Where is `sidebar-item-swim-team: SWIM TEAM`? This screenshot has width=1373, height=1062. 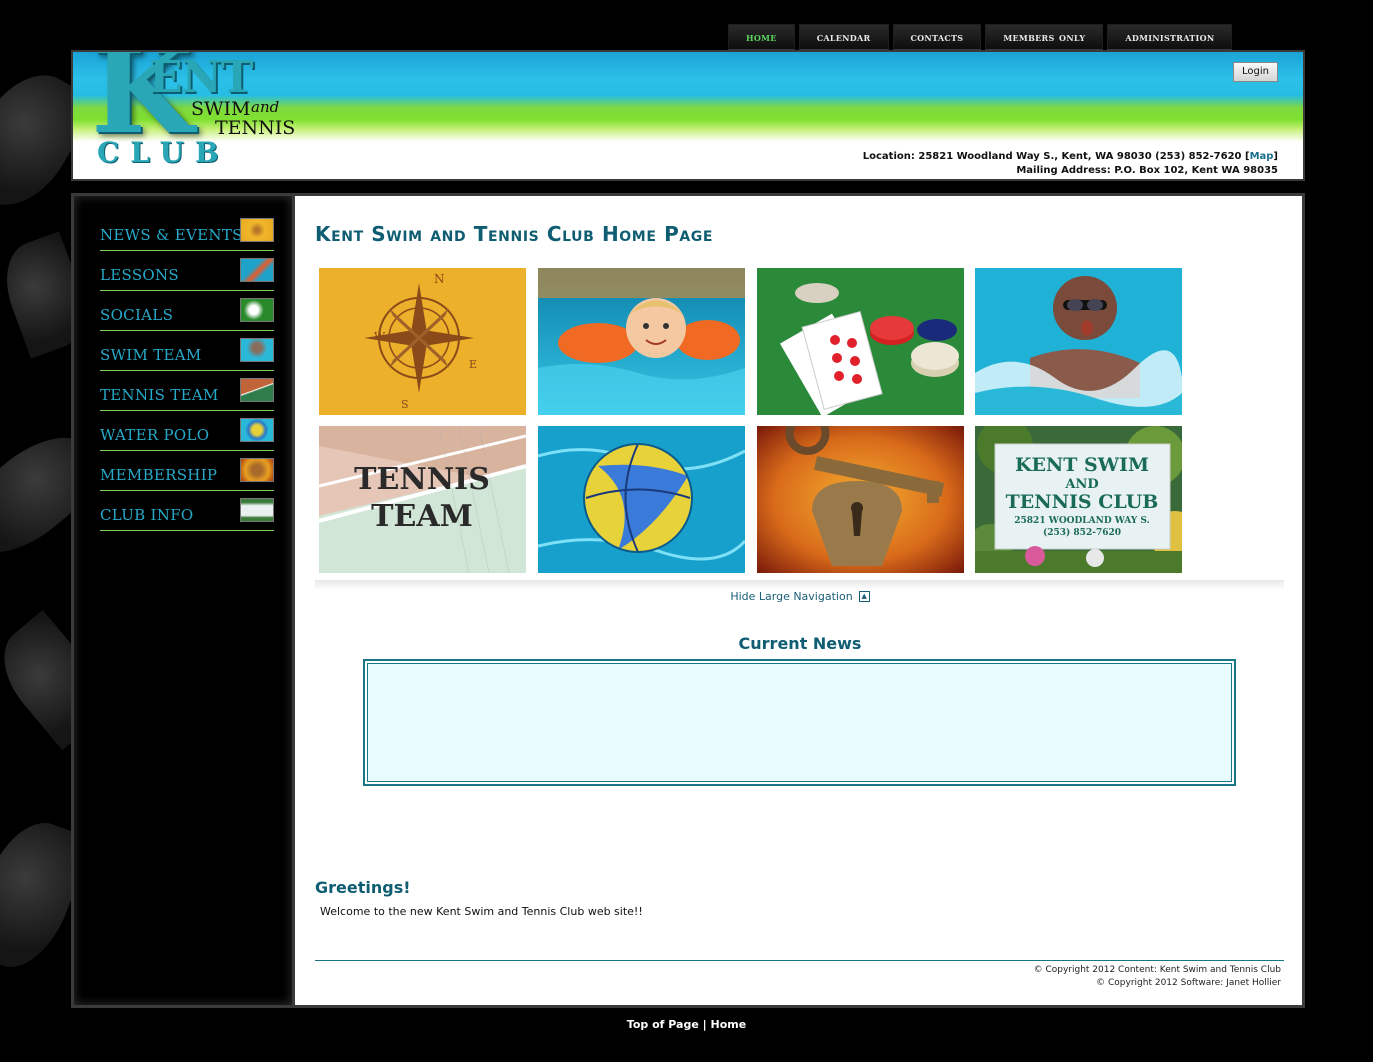
sidebar-item-swim-team: SWIM TEAM is located at coordinates (187, 351).